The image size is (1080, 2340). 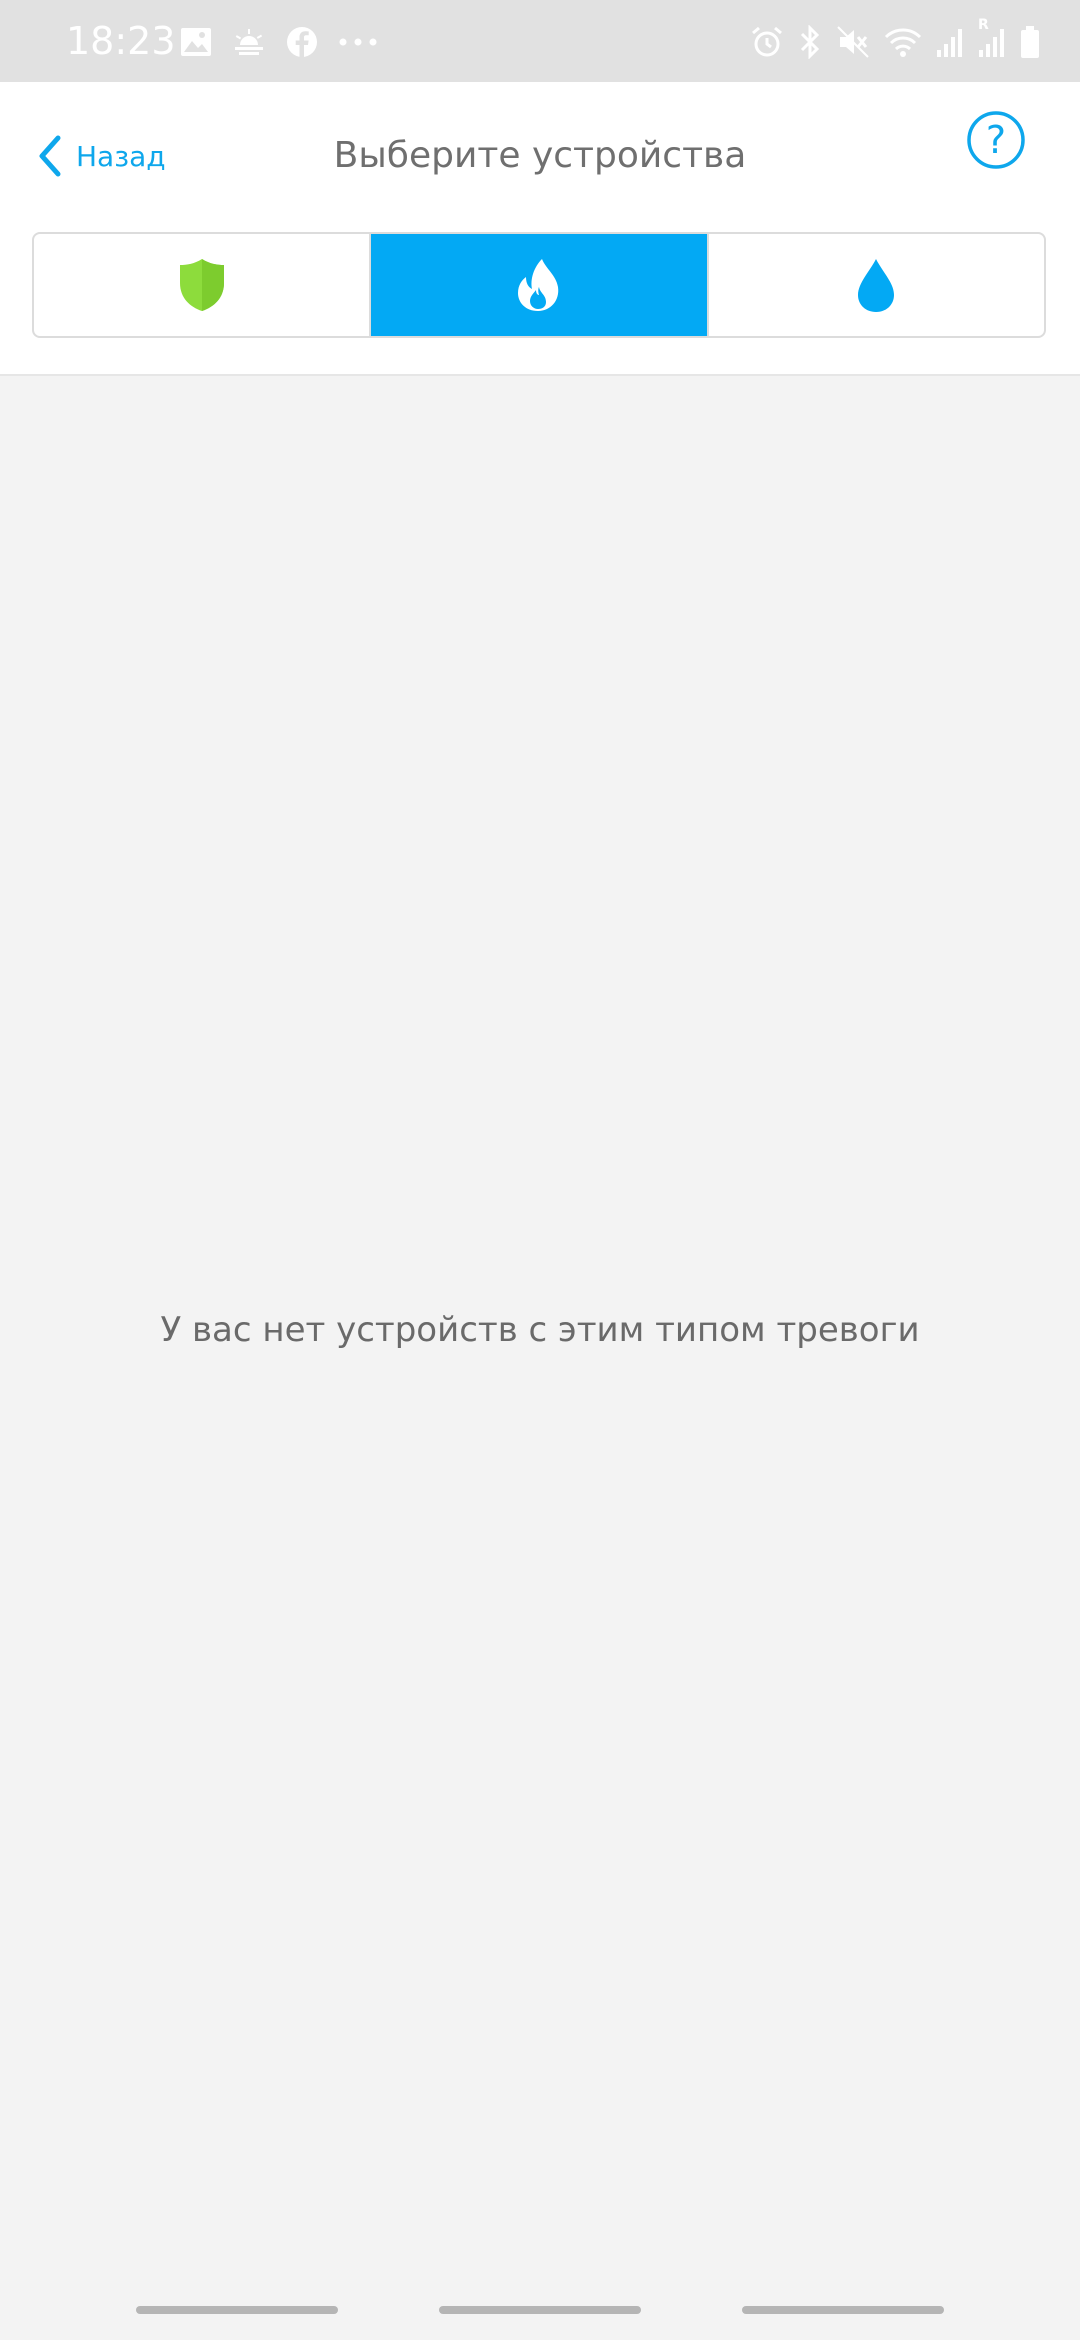 What do you see at coordinates (767, 41) in the screenshot?
I see `alarm-icon` at bounding box center [767, 41].